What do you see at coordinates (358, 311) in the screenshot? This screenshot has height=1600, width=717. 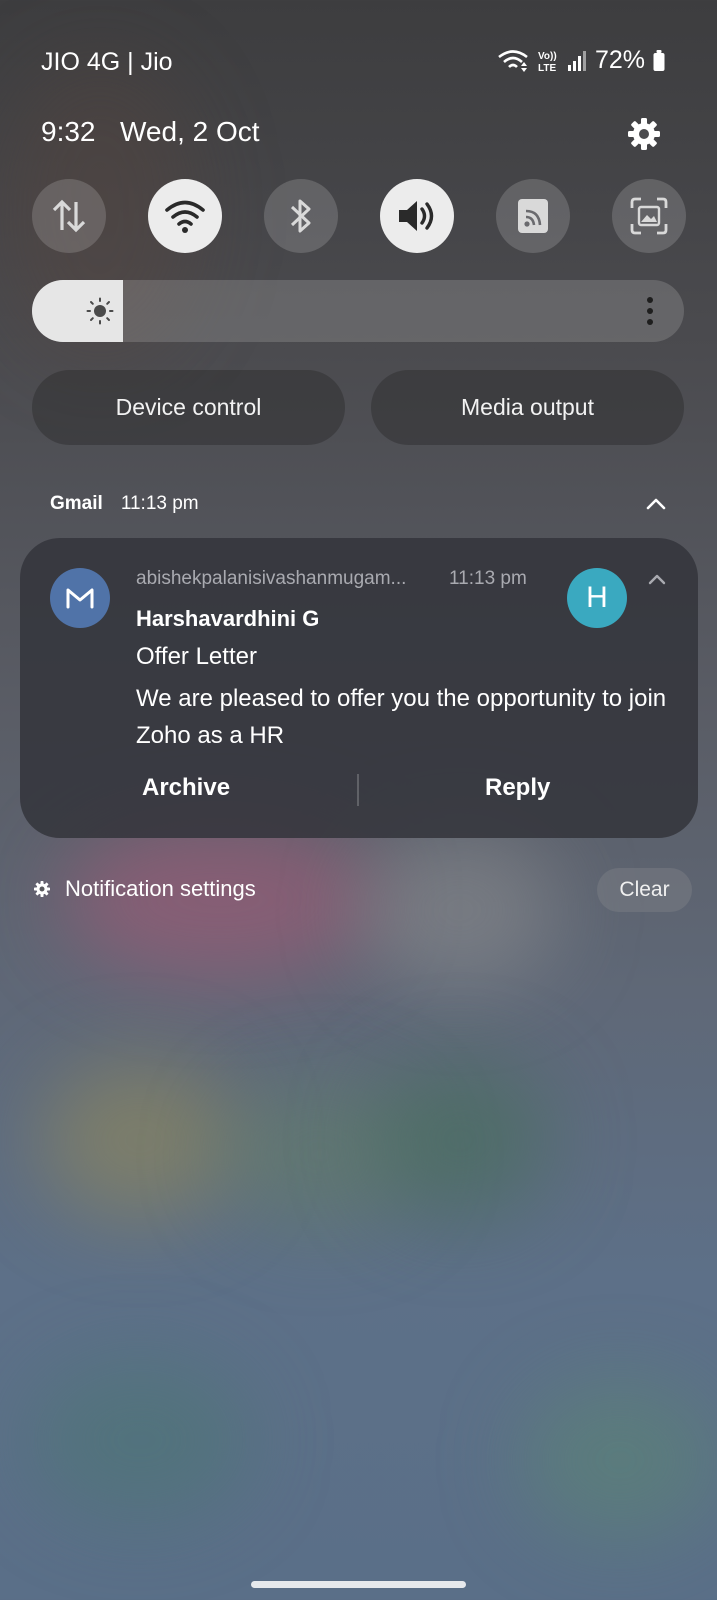 I see `brightness-slider` at bounding box center [358, 311].